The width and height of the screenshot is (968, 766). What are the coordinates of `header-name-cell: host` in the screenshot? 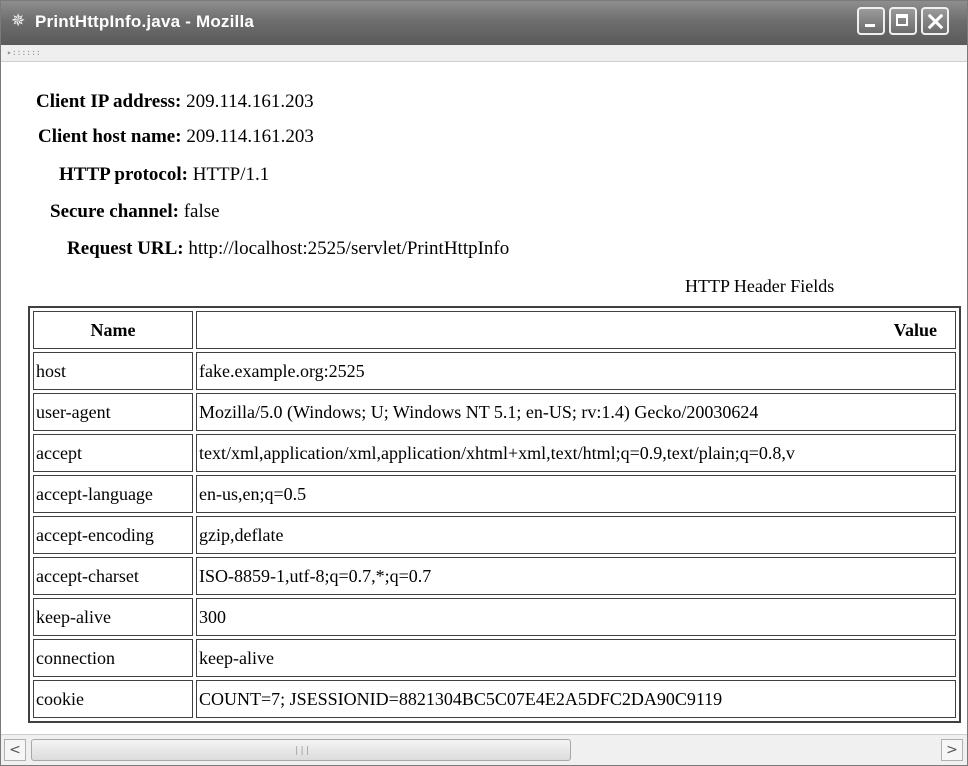 It's located at (113, 371).